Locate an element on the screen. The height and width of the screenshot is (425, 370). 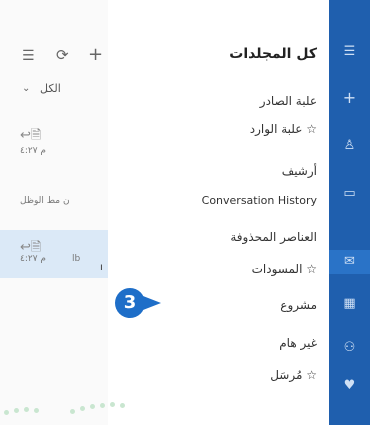
folder-outbox: علبة الصادر is located at coordinates (288, 101).